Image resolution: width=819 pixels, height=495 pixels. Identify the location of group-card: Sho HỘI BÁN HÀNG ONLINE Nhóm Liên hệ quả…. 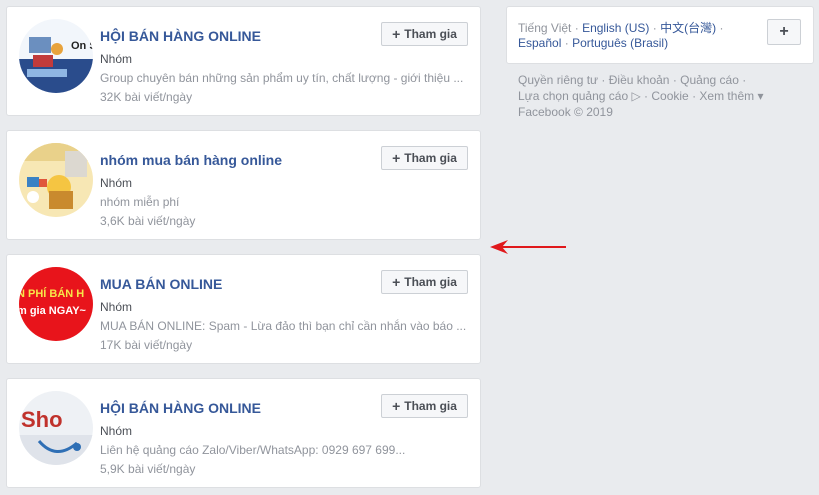
(243, 433).